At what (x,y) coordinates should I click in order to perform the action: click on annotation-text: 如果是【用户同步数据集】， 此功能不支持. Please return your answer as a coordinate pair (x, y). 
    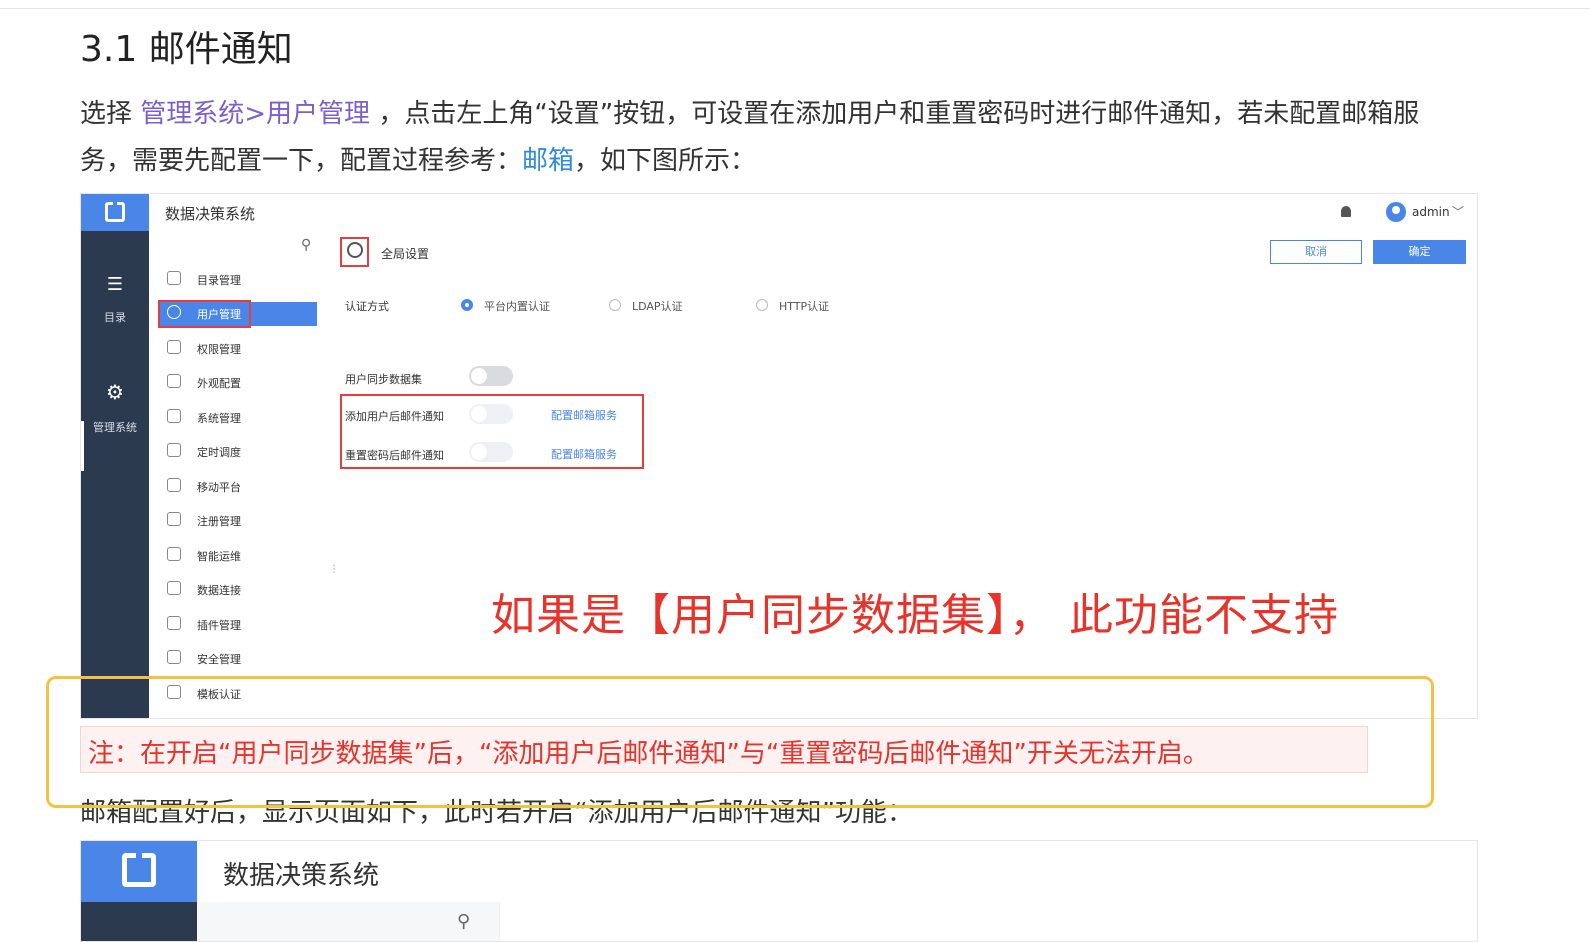
    Looking at the image, I should click on (915, 615).